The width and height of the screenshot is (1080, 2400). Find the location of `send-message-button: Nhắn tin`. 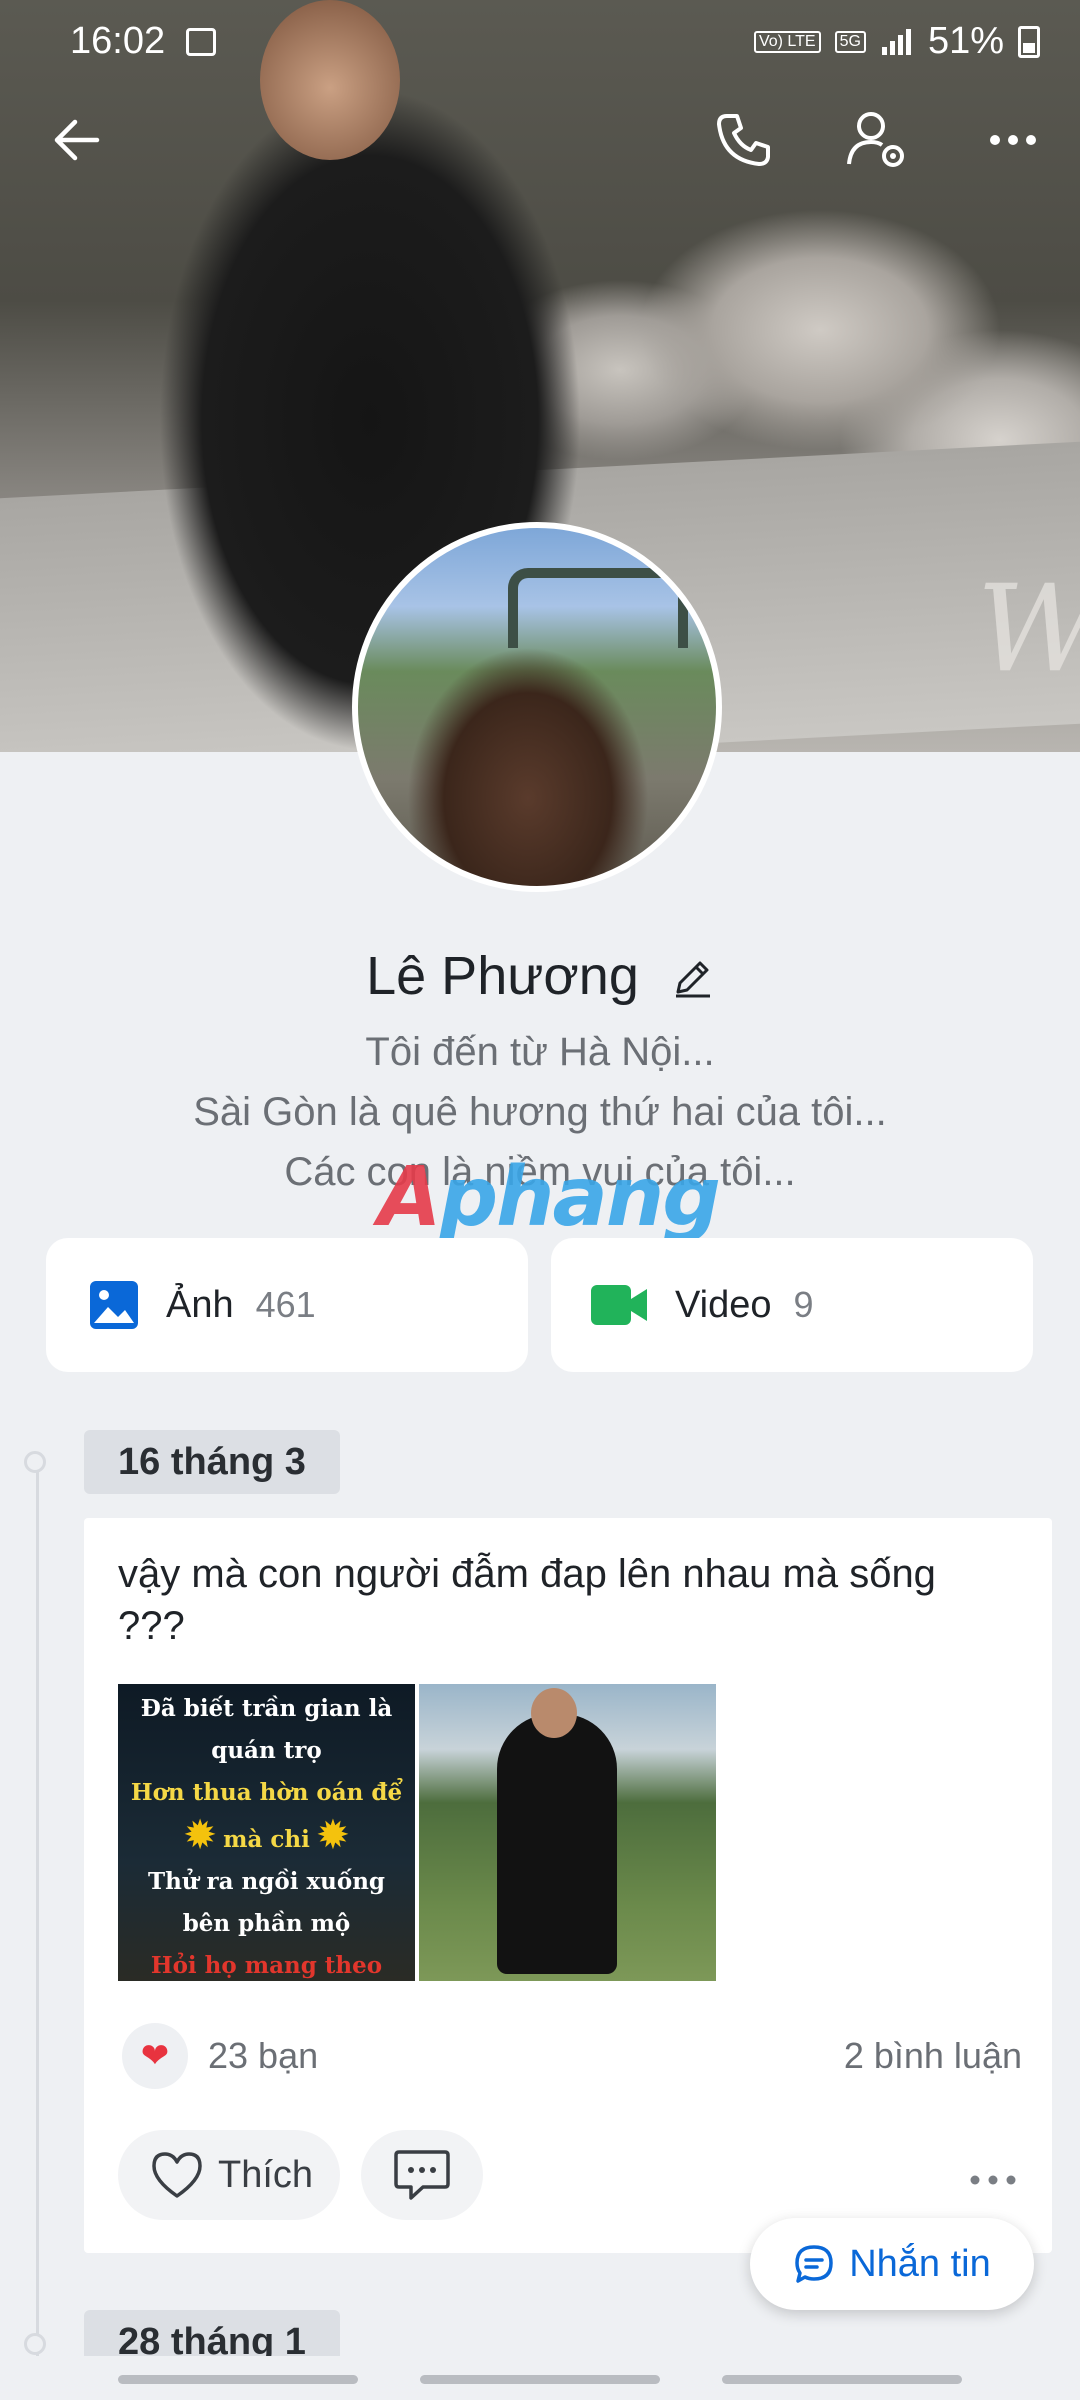

send-message-button: Nhắn tin is located at coordinates (892, 2264).